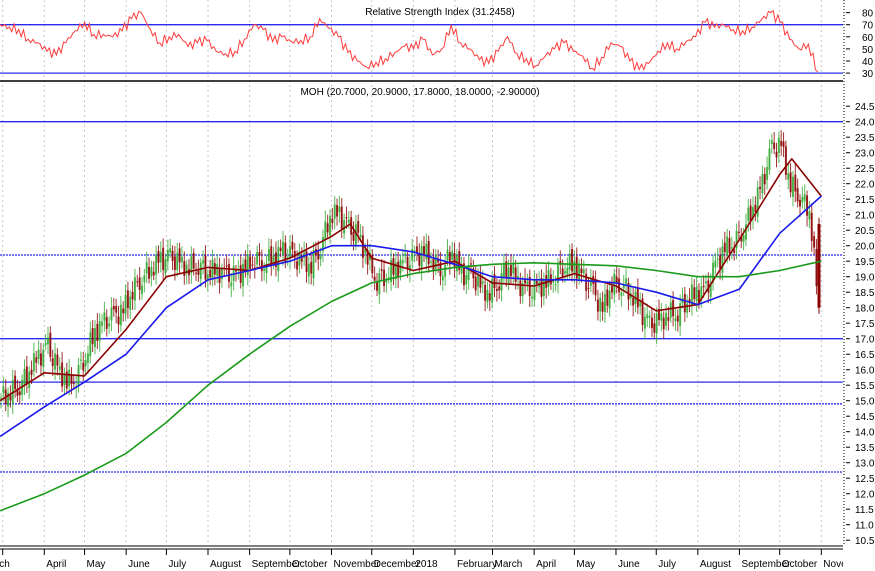 The height and width of the screenshot is (571, 875). What do you see at coordinates (865, 138) in the screenshot?
I see `price-y-tick-label: 23.5` at bounding box center [865, 138].